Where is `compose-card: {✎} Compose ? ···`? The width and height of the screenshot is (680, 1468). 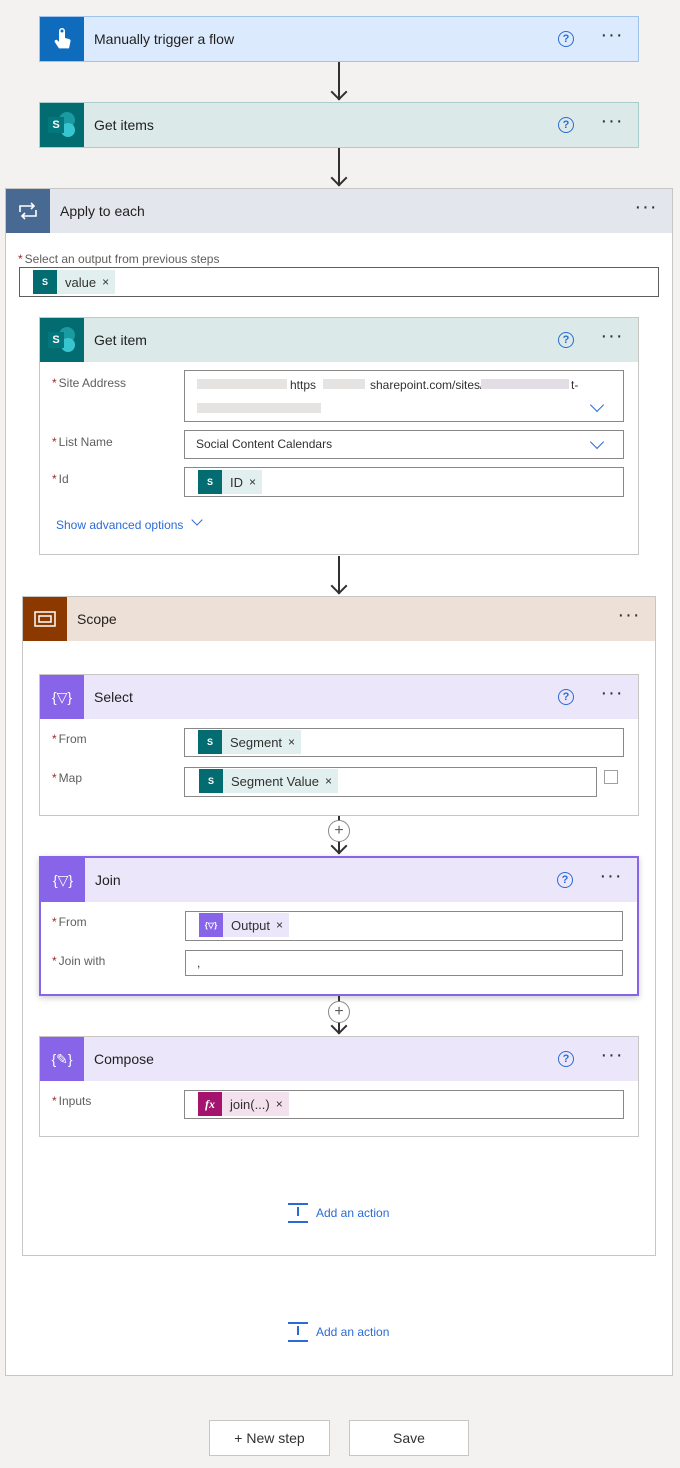 compose-card: {✎} Compose ? ··· is located at coordinates (339, 1086).